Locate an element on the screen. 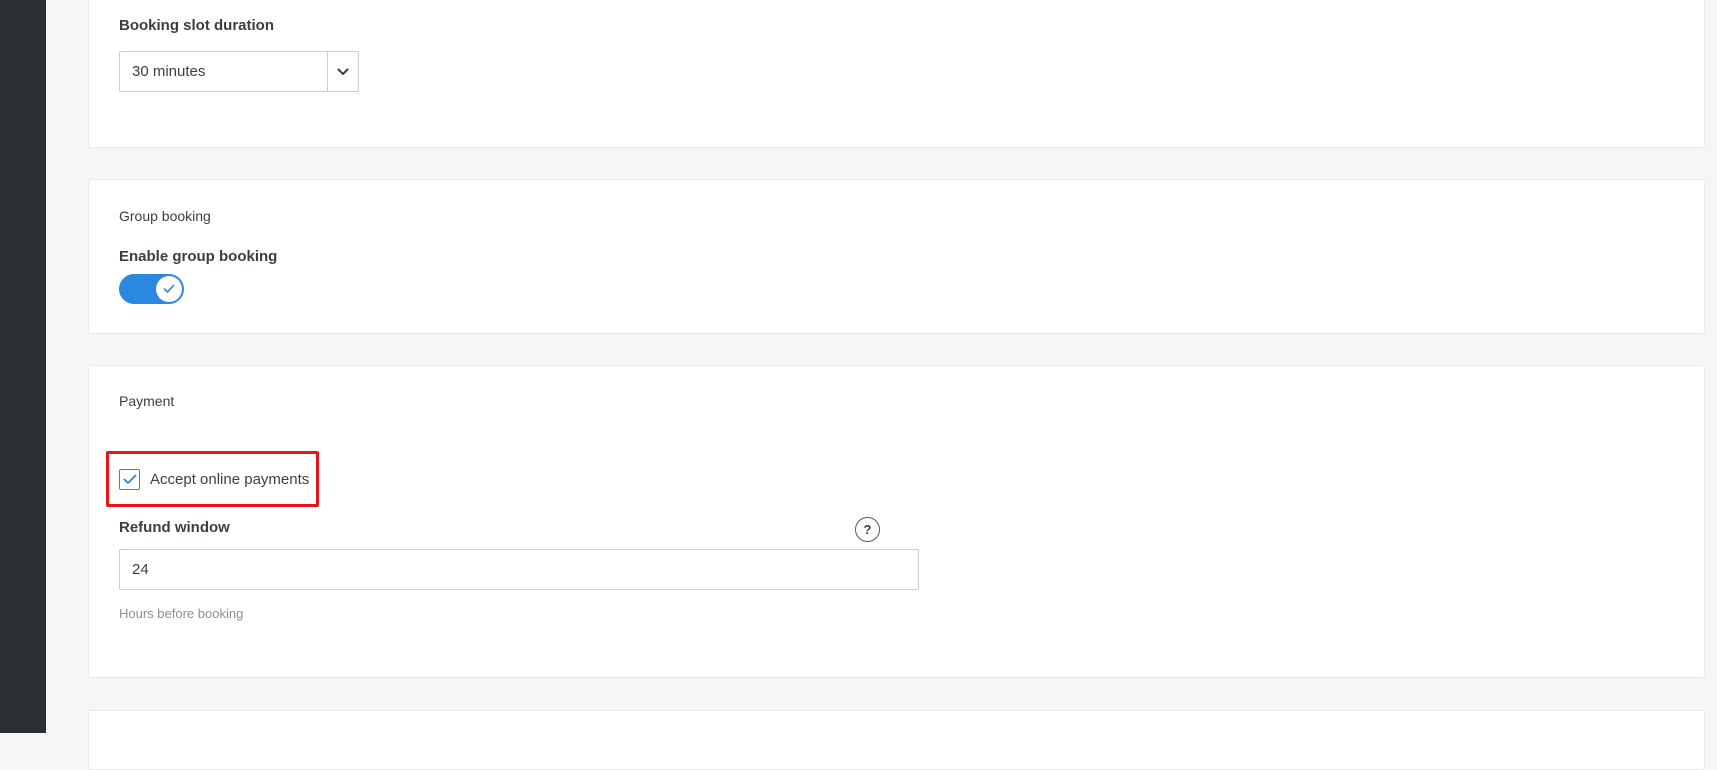  sidebar is located at coordinates (23, 366).